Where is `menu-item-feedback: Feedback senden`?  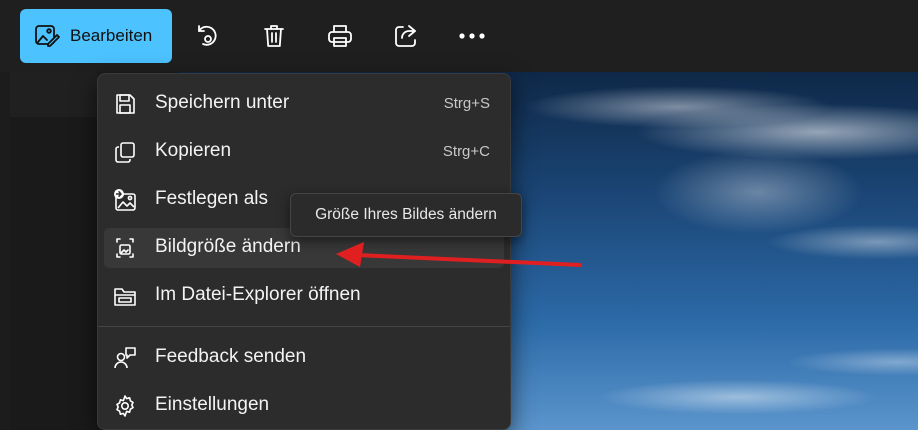
menu-item-feedback: Feedback senden is located at coordinates (304, 358).